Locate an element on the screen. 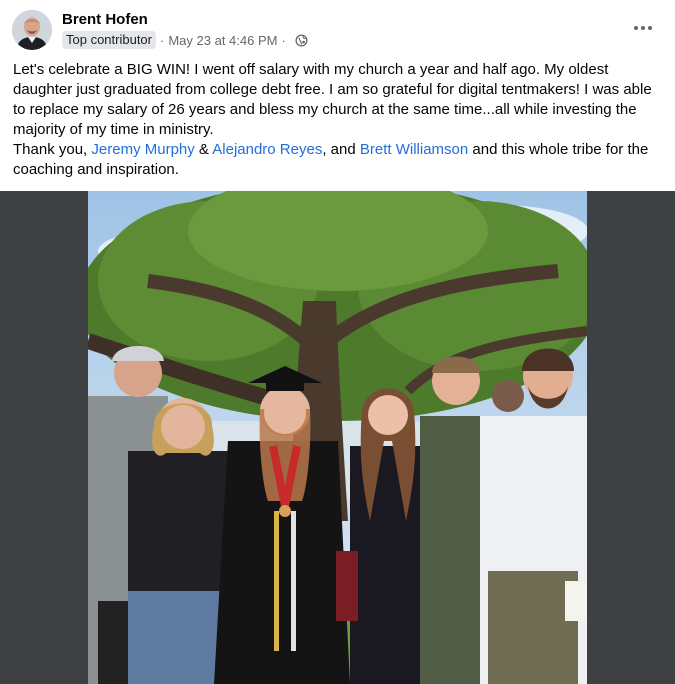 This screenshot has width=675, height=684. post-timestamp: May 23 at 4:46 PM is located at coordinates (222, 40).